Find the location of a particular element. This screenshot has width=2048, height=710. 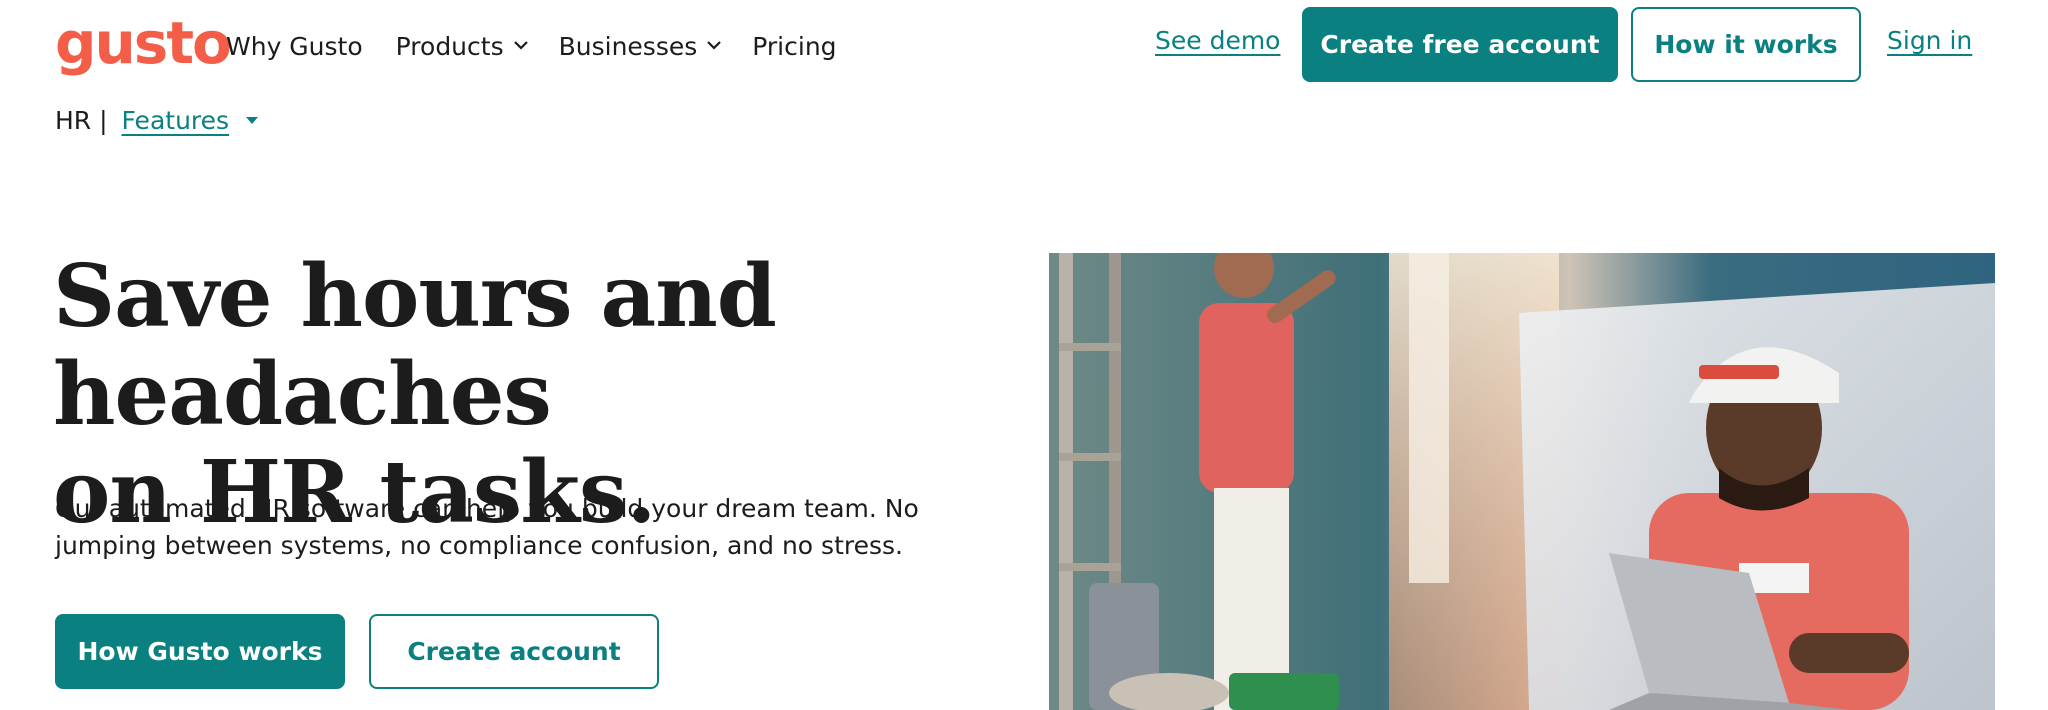

breadcrumb: HR | Features is located at coordinates (157, 120).